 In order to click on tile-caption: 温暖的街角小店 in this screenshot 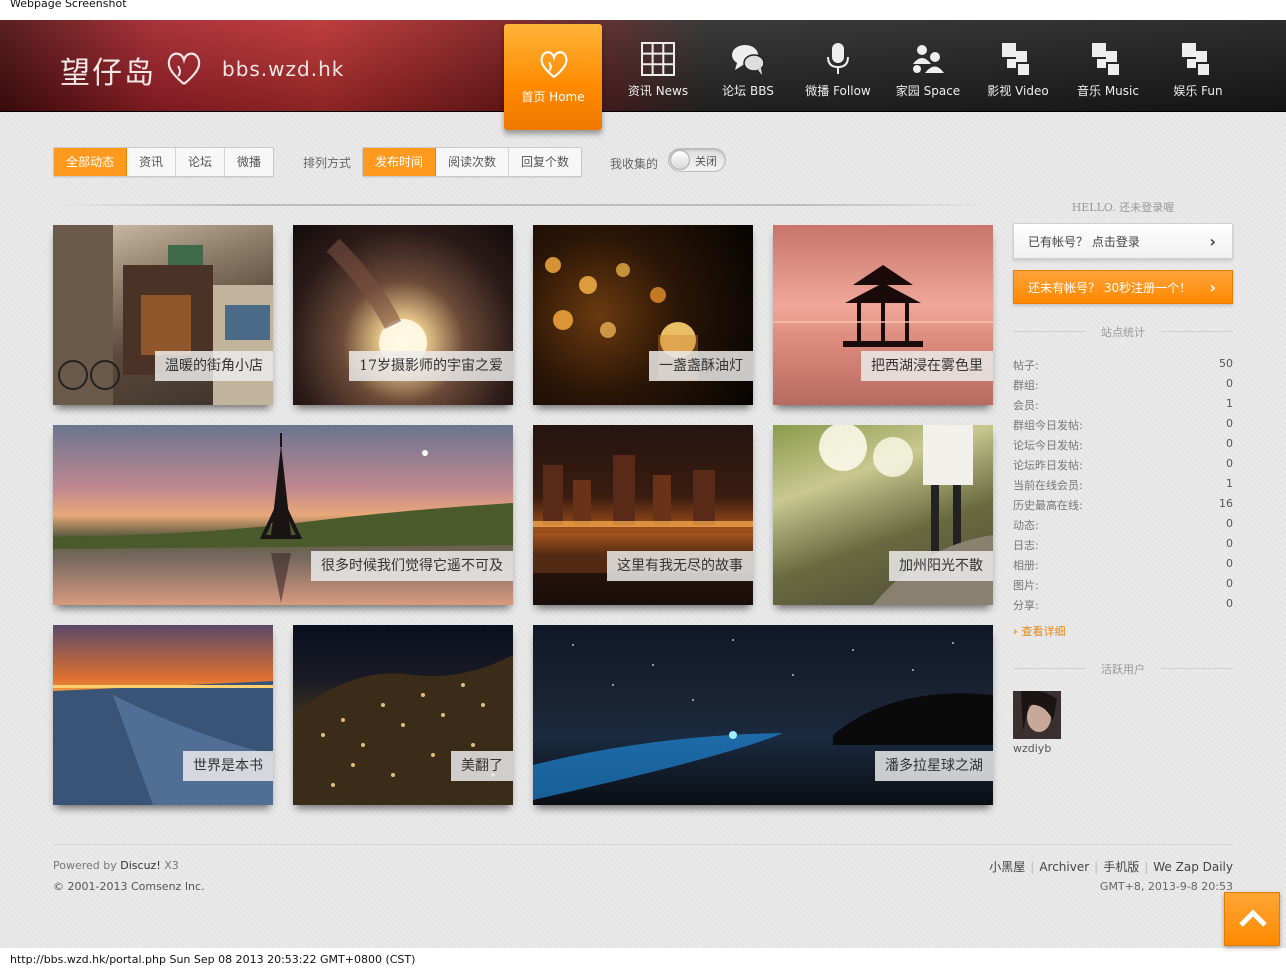, I will do `click(214, 366)`.